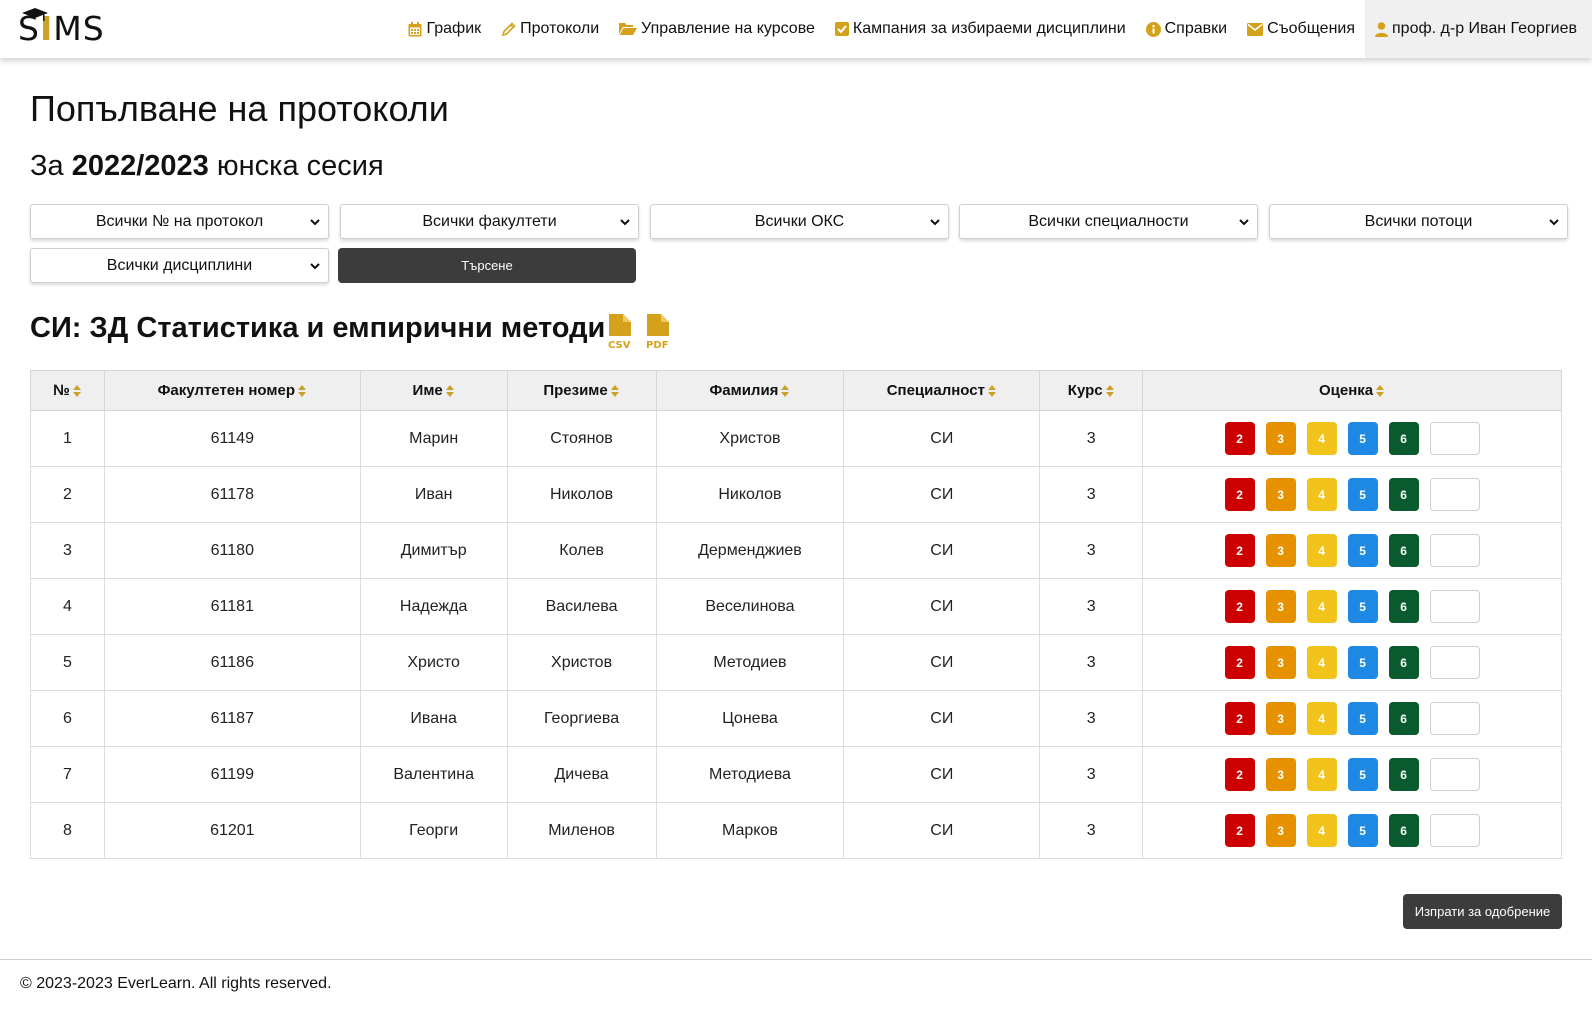 This screenshot has width=1592, height=1009. I want to click on nav-item-schedule: График, so click(444, 29).